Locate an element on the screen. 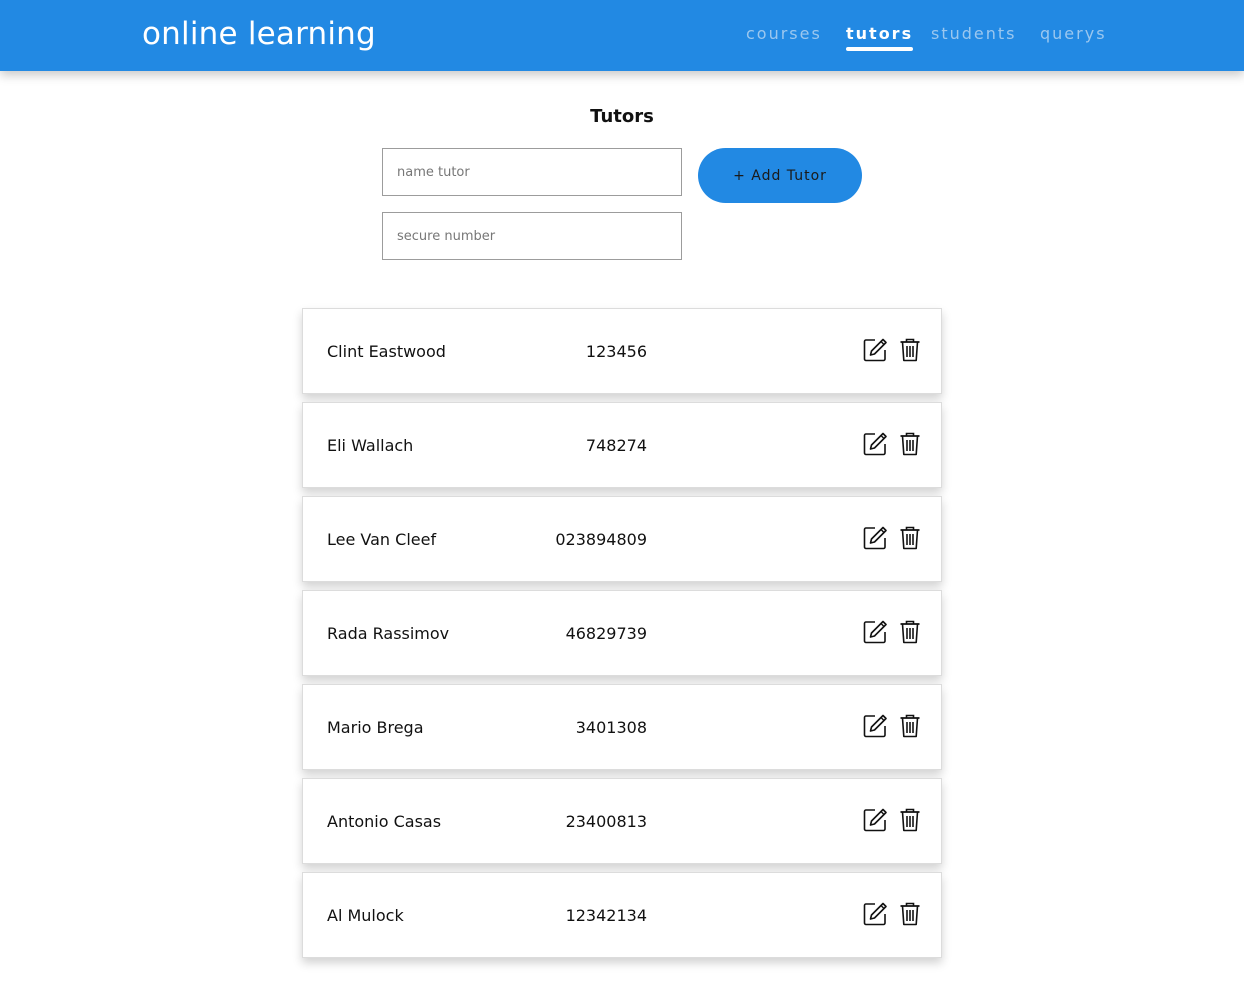 This screenshot has height=1000, width=1244. tutor-row: Mario Brega 3401308 is located at coordinates (622, 727).